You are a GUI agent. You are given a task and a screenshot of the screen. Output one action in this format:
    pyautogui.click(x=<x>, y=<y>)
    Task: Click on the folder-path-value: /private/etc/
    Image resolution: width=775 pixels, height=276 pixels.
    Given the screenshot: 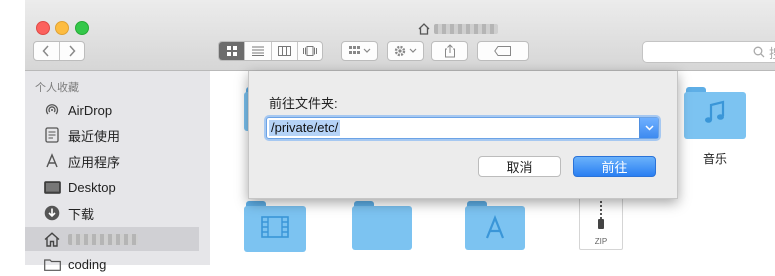 What is the action you would take?
    pyautogui.click(x=305, y=128)
    